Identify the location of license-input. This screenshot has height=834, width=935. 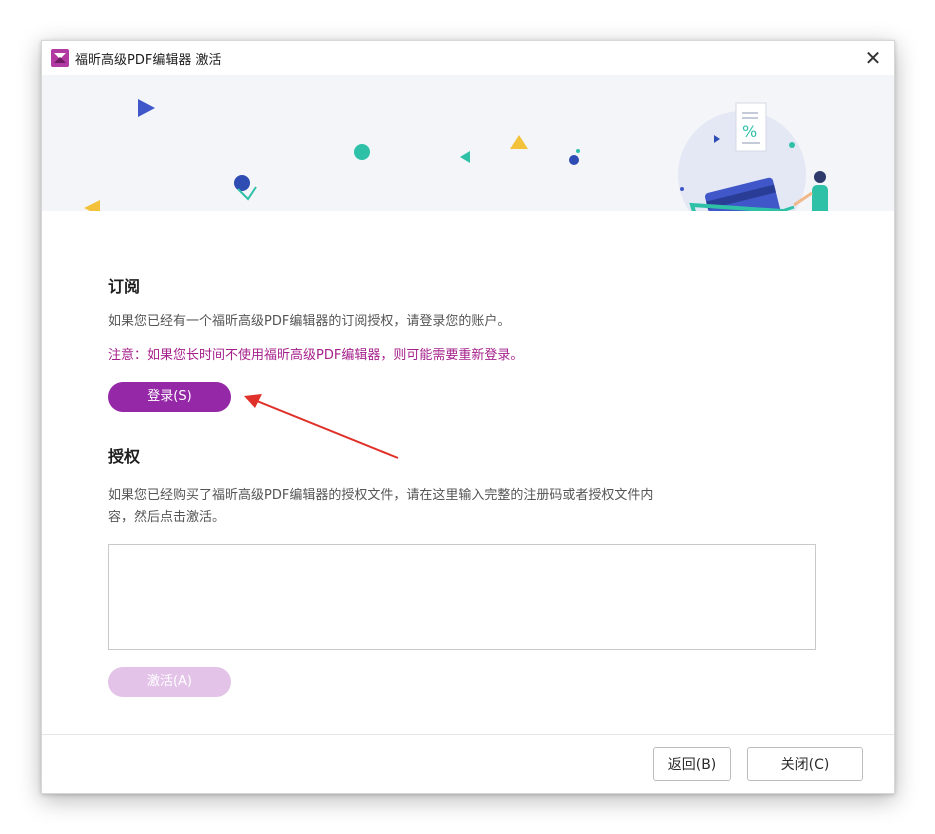
(462, 597).